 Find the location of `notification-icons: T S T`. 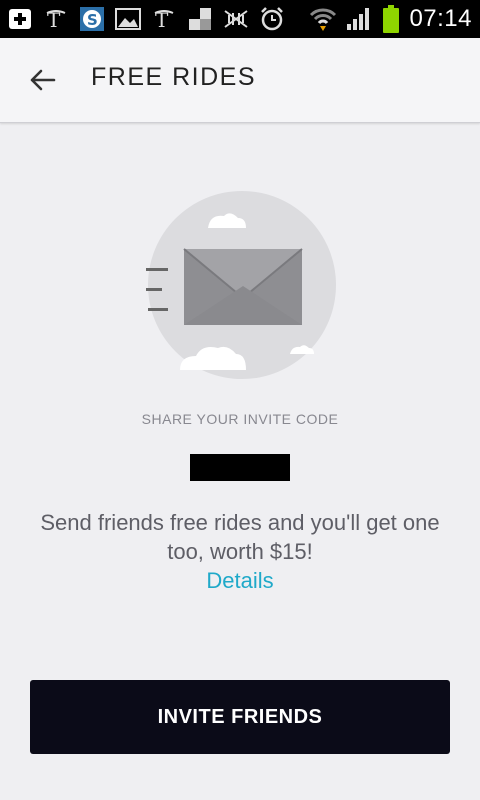

notification-icons: T S T is located at coordinates (146, 19).